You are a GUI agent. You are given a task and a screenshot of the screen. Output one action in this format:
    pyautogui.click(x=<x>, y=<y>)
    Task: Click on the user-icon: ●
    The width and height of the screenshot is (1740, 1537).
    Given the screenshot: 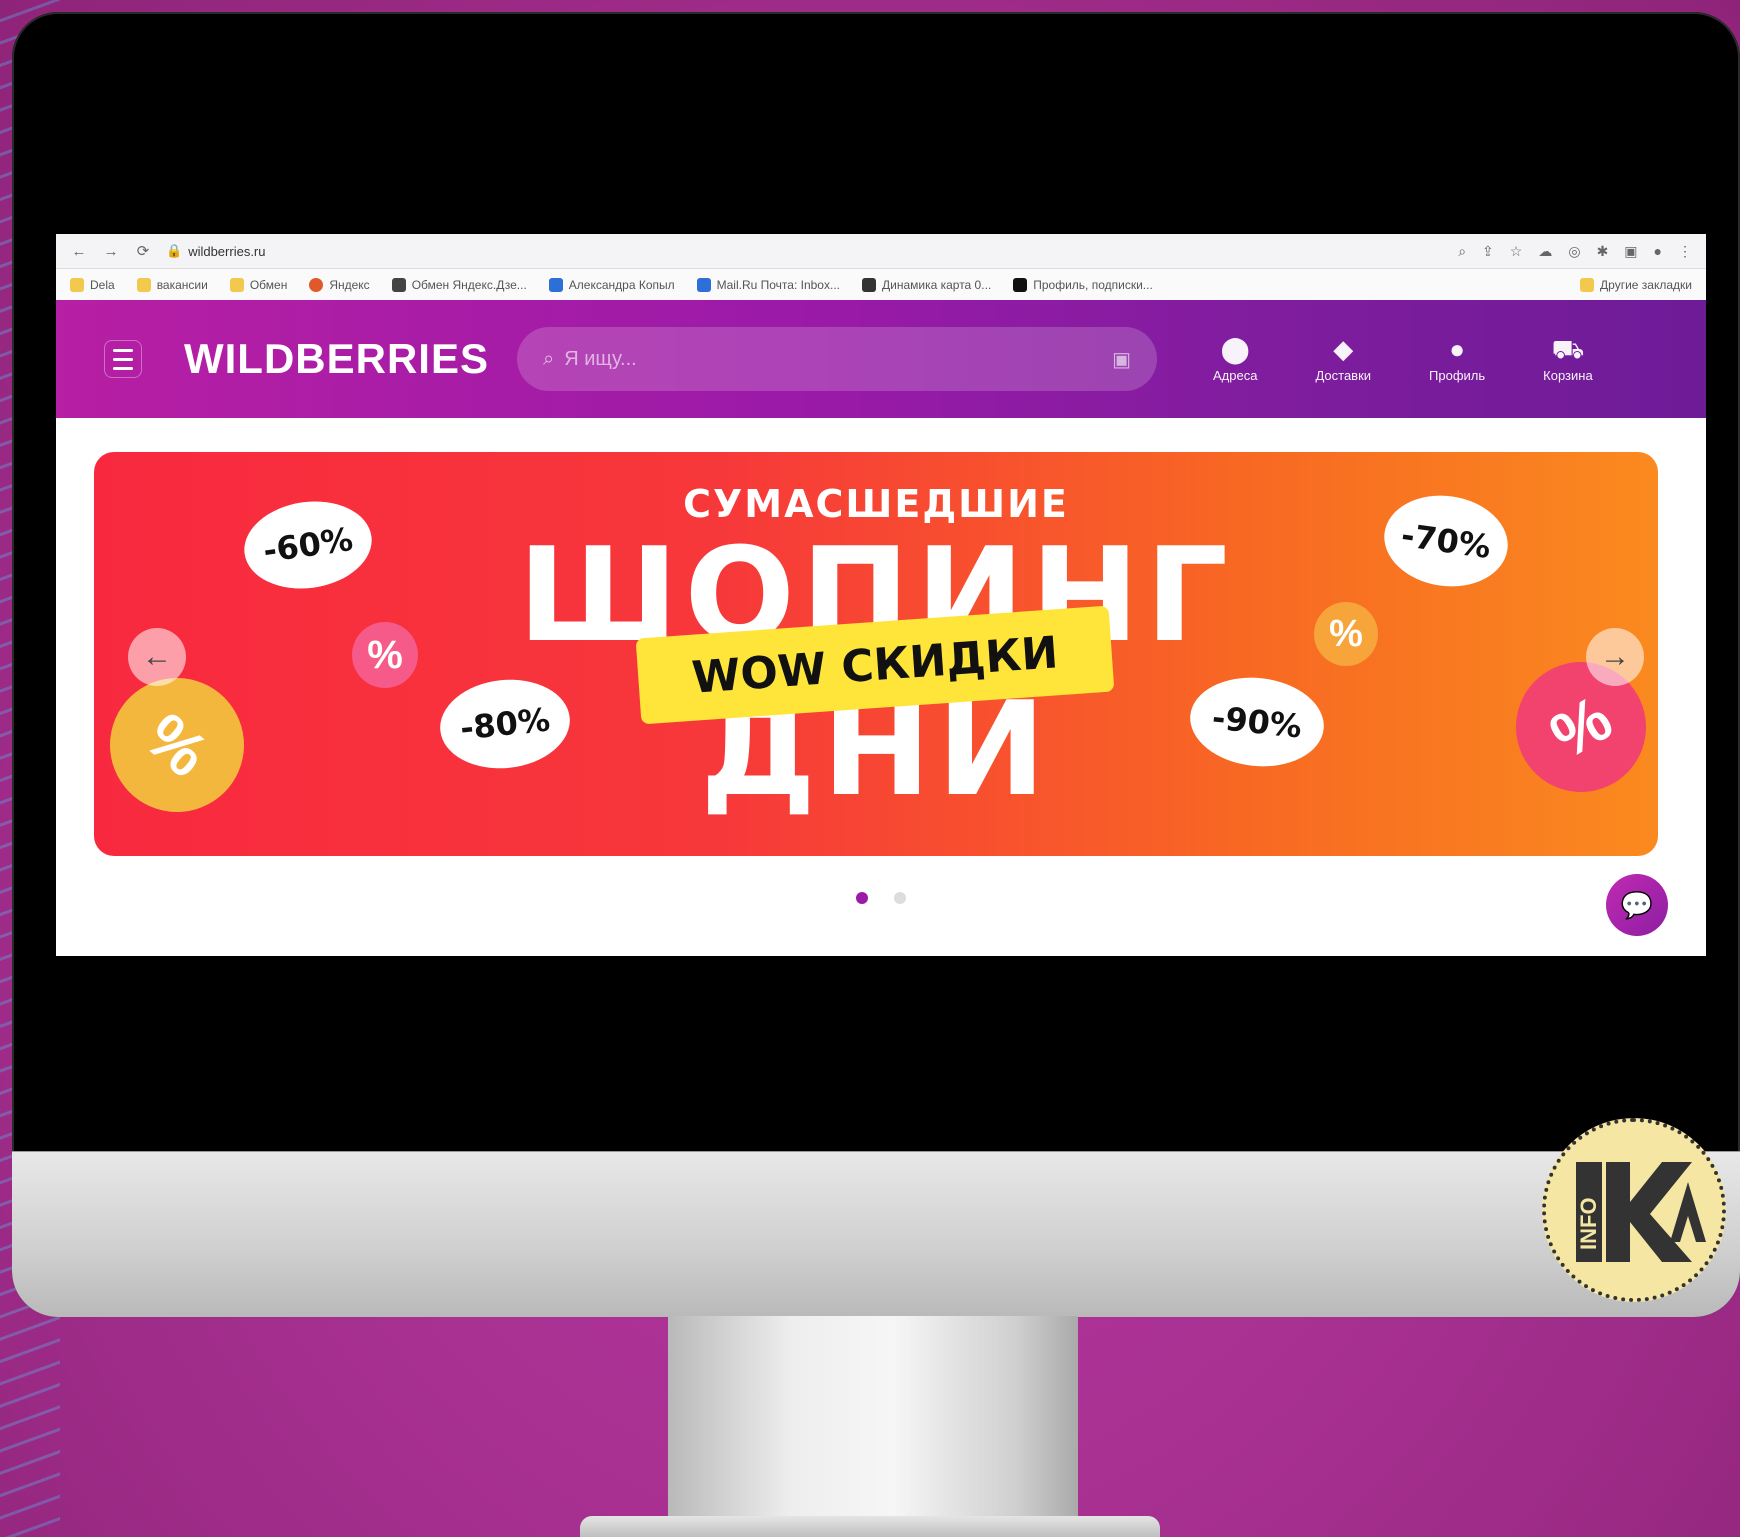 What is the action you would take?
    pyautogui.click(x=1457, y=348)
    